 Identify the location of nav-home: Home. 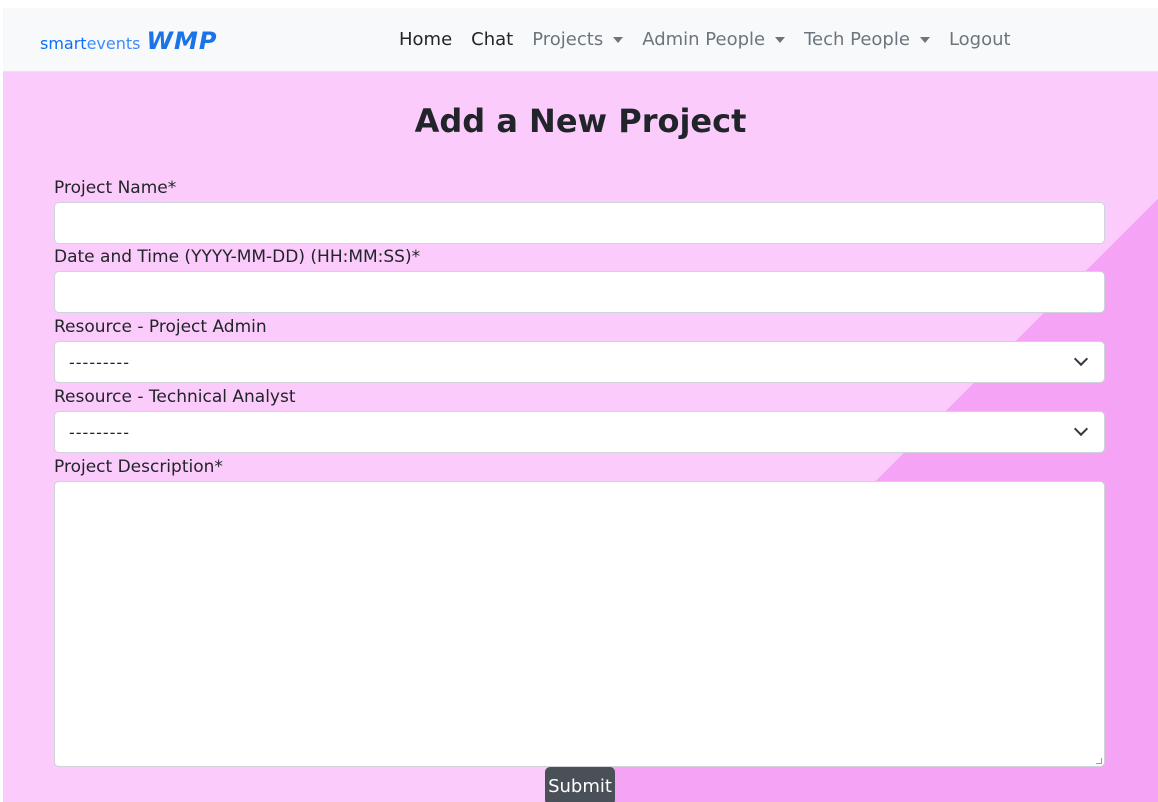
(425, 39).